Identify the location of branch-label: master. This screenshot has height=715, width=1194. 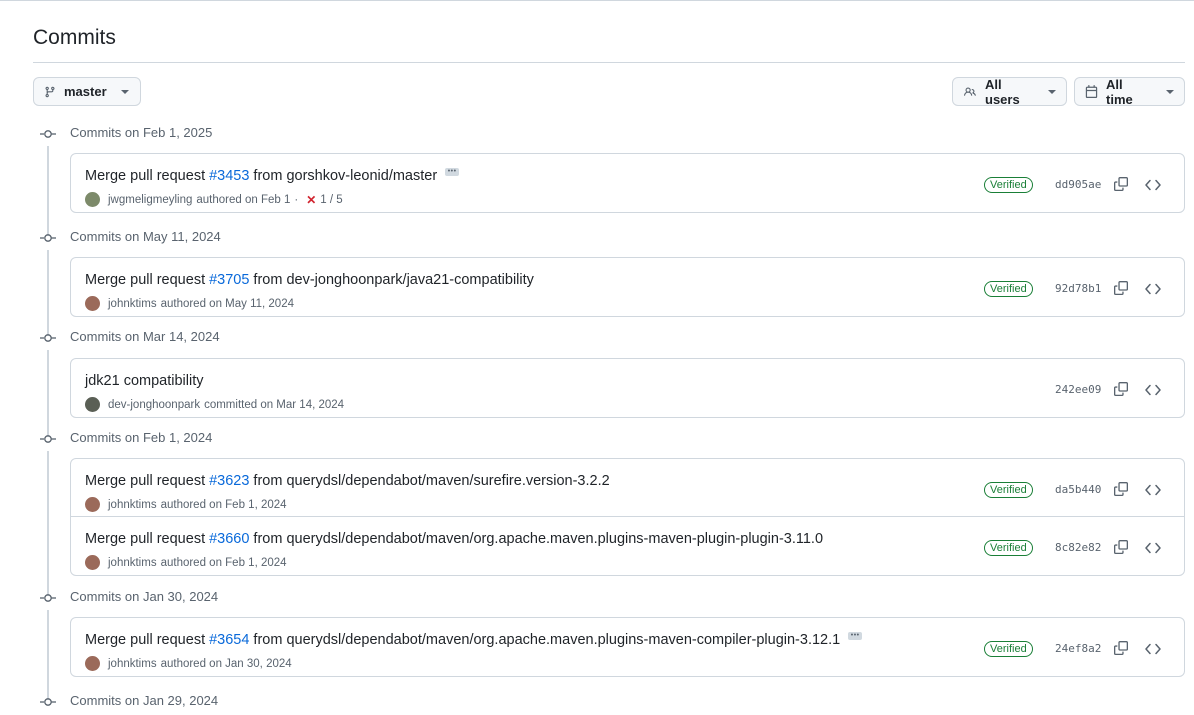
(85, 91).